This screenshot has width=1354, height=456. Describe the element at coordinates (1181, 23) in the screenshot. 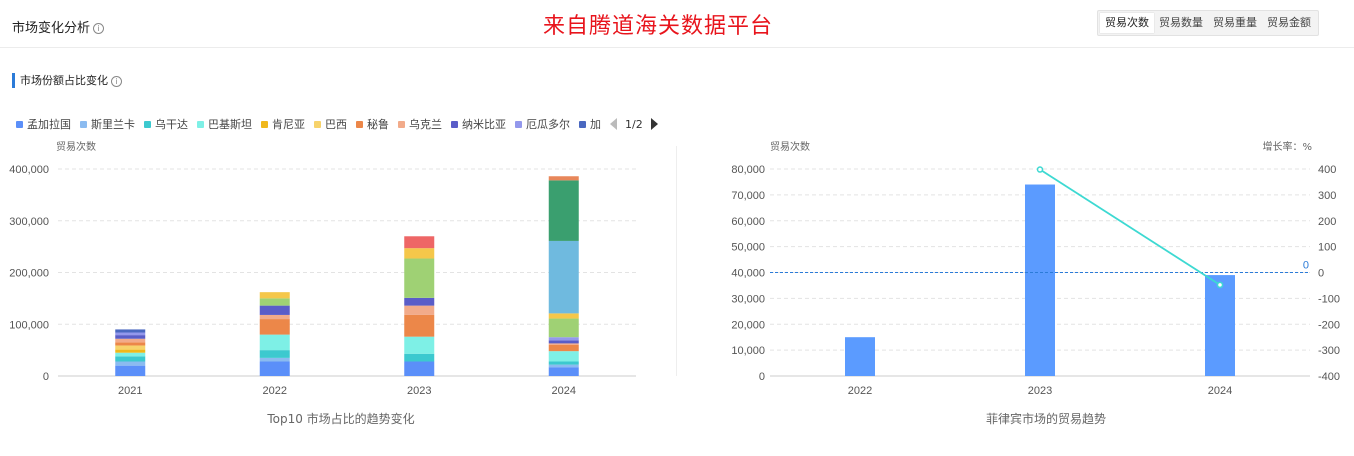

I see `tab-trade-quantity: 贸易数量` at that location.